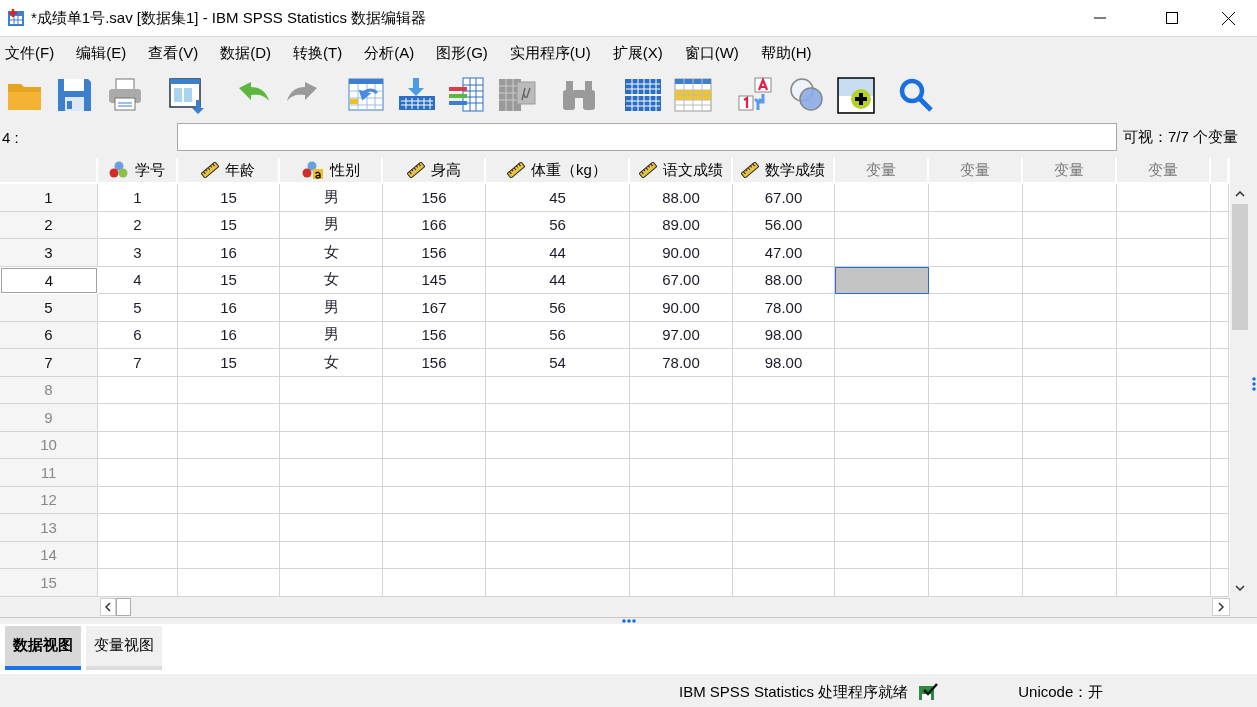  What do you see at coordinates (628, 620) in the screenshot?
I see `splitter-handle` at bounding box center [628, 620].